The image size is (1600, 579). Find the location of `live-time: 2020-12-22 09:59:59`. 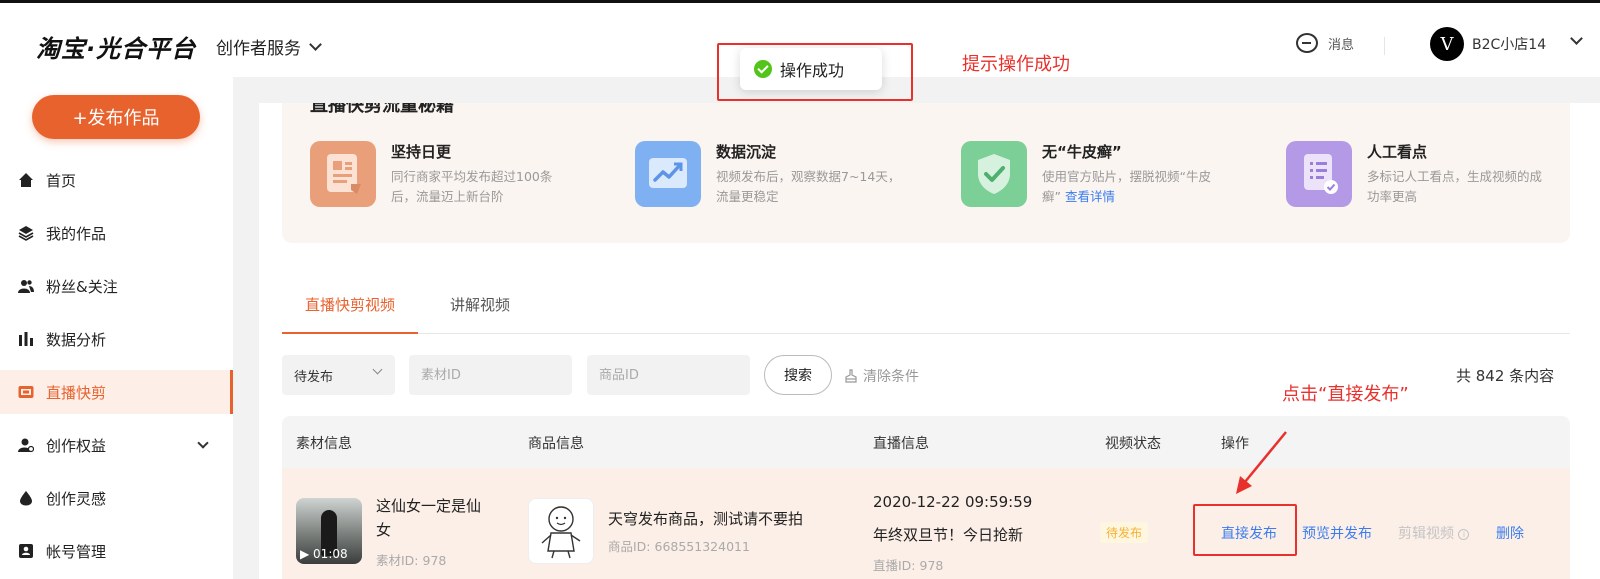

live-time: 2020-12-22 09:59:59 is located at coordinates (953, 502).